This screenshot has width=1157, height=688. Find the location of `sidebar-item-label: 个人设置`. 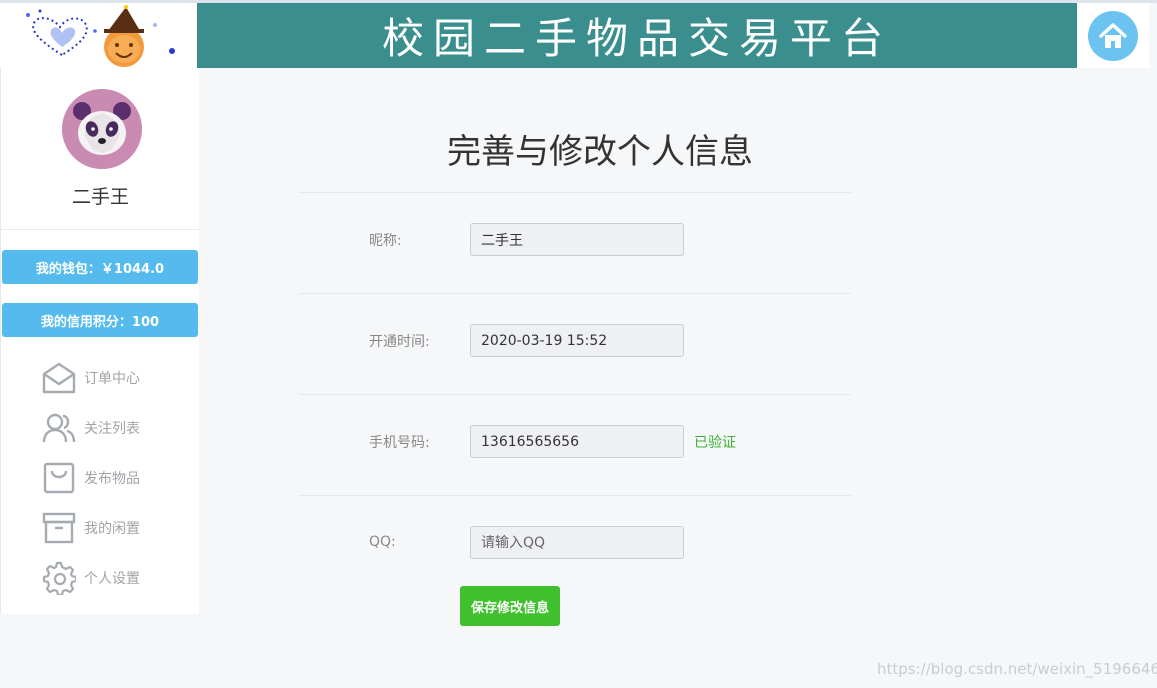

sidebar-item-label: 个人设置 is located at coordinates (112, 579).